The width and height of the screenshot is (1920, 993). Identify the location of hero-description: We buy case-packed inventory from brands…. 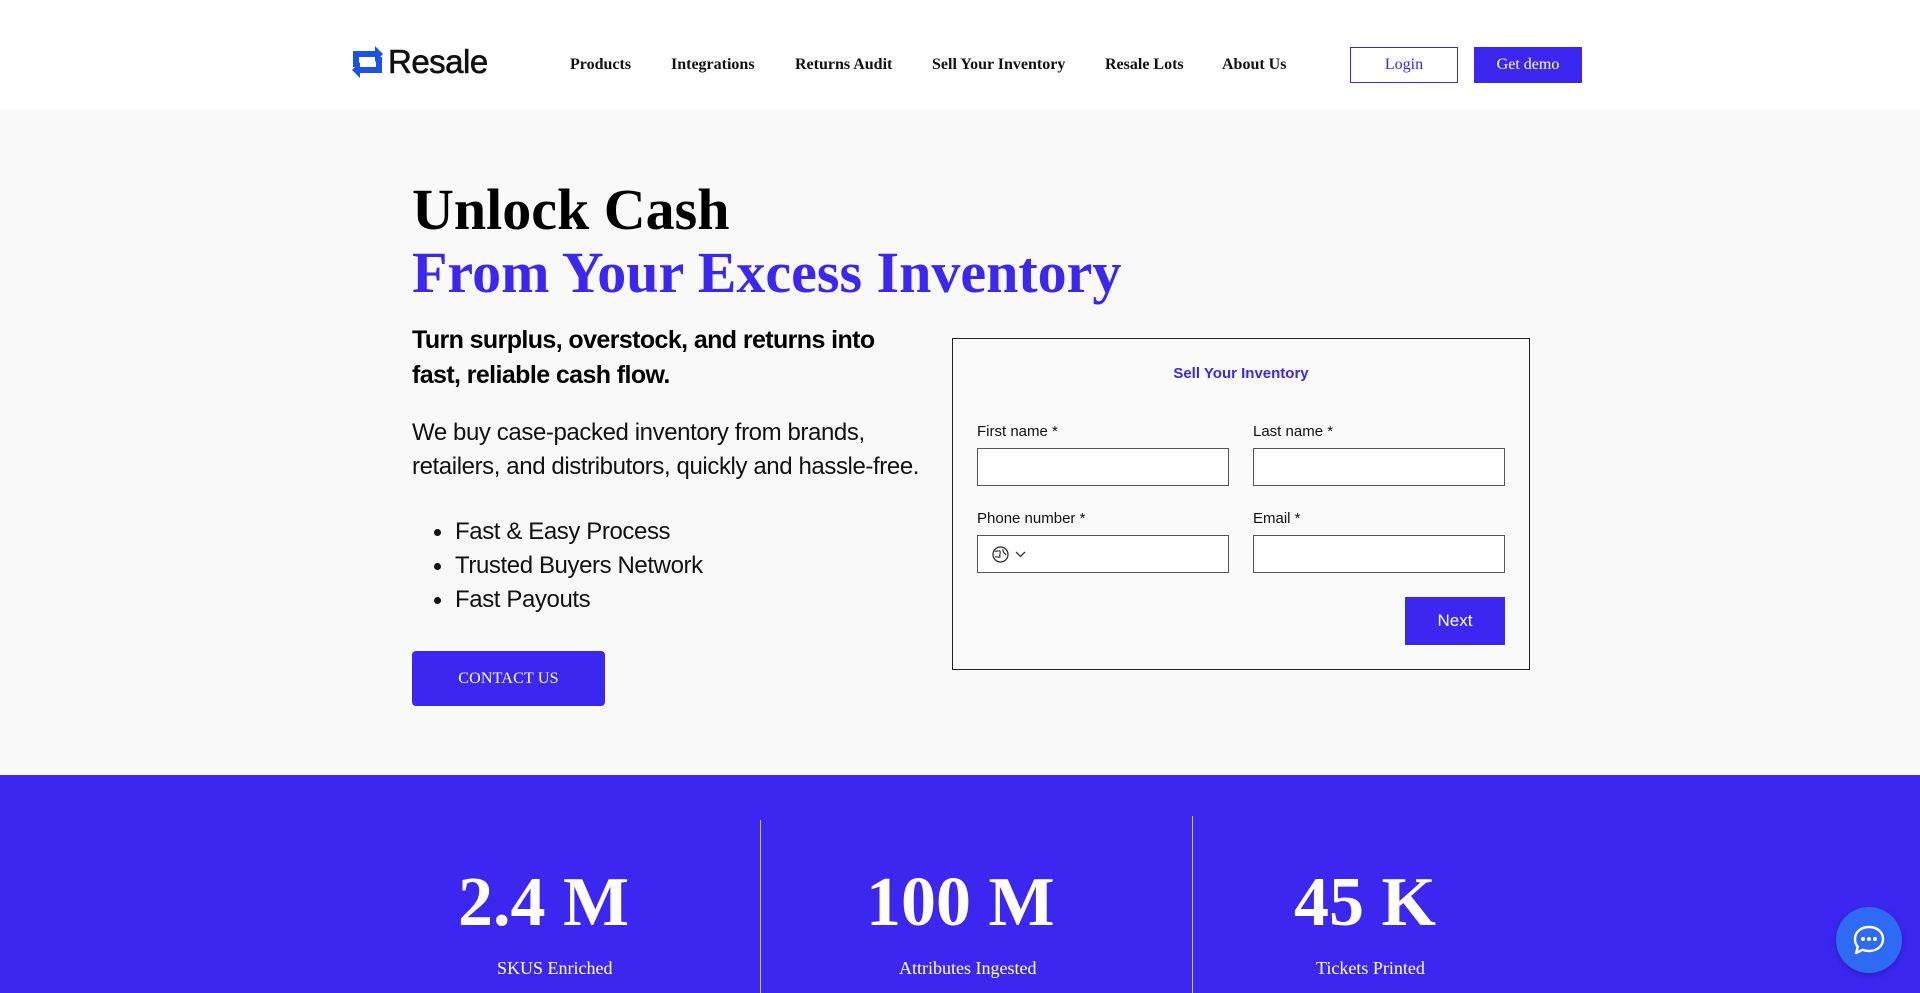
(666, 449).